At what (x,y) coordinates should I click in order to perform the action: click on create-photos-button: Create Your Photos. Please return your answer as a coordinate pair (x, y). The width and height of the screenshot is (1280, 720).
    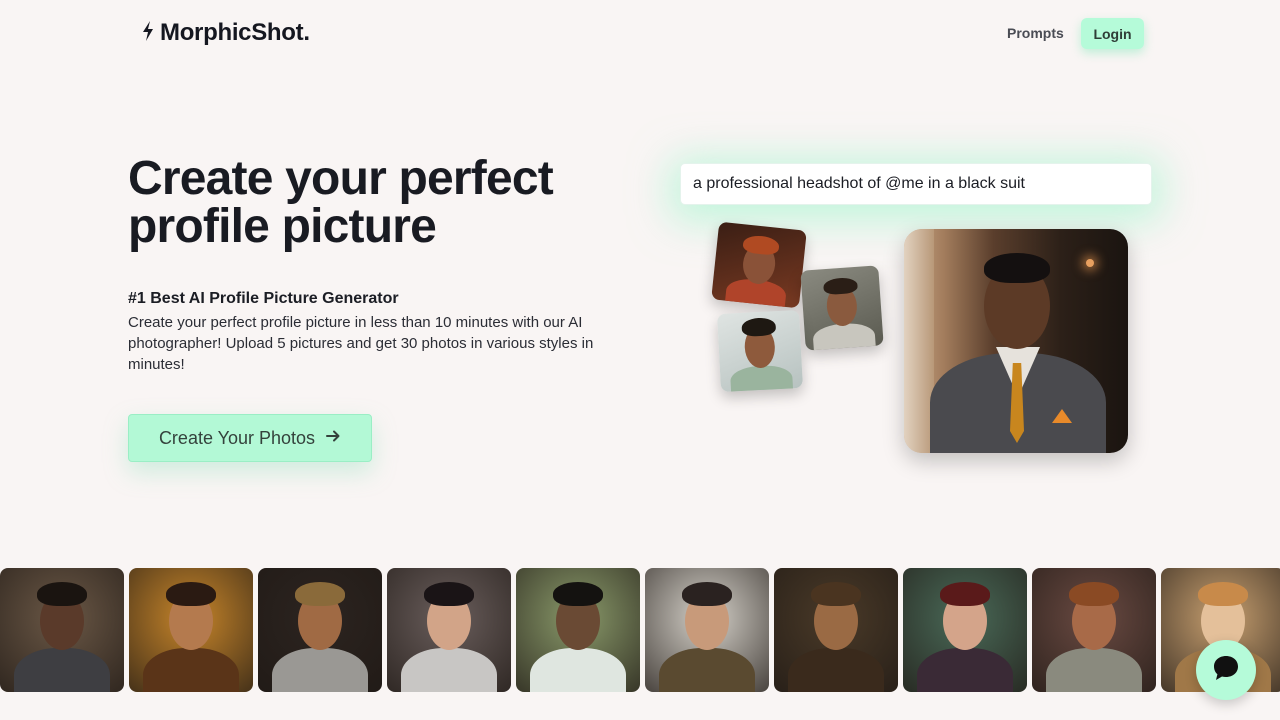
    Looking at the image, I should click on (250, 438).